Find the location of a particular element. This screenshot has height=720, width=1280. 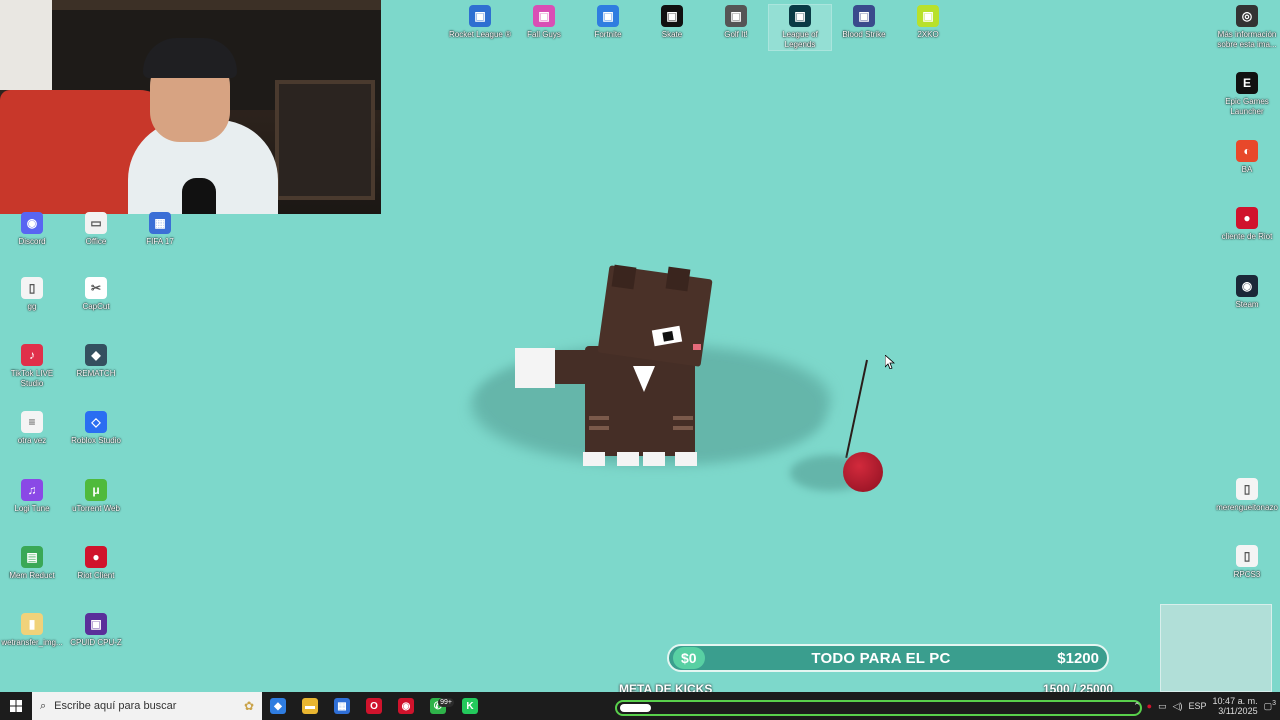

tray-network-icon: ▭ is located at coordinates (1162, 706).